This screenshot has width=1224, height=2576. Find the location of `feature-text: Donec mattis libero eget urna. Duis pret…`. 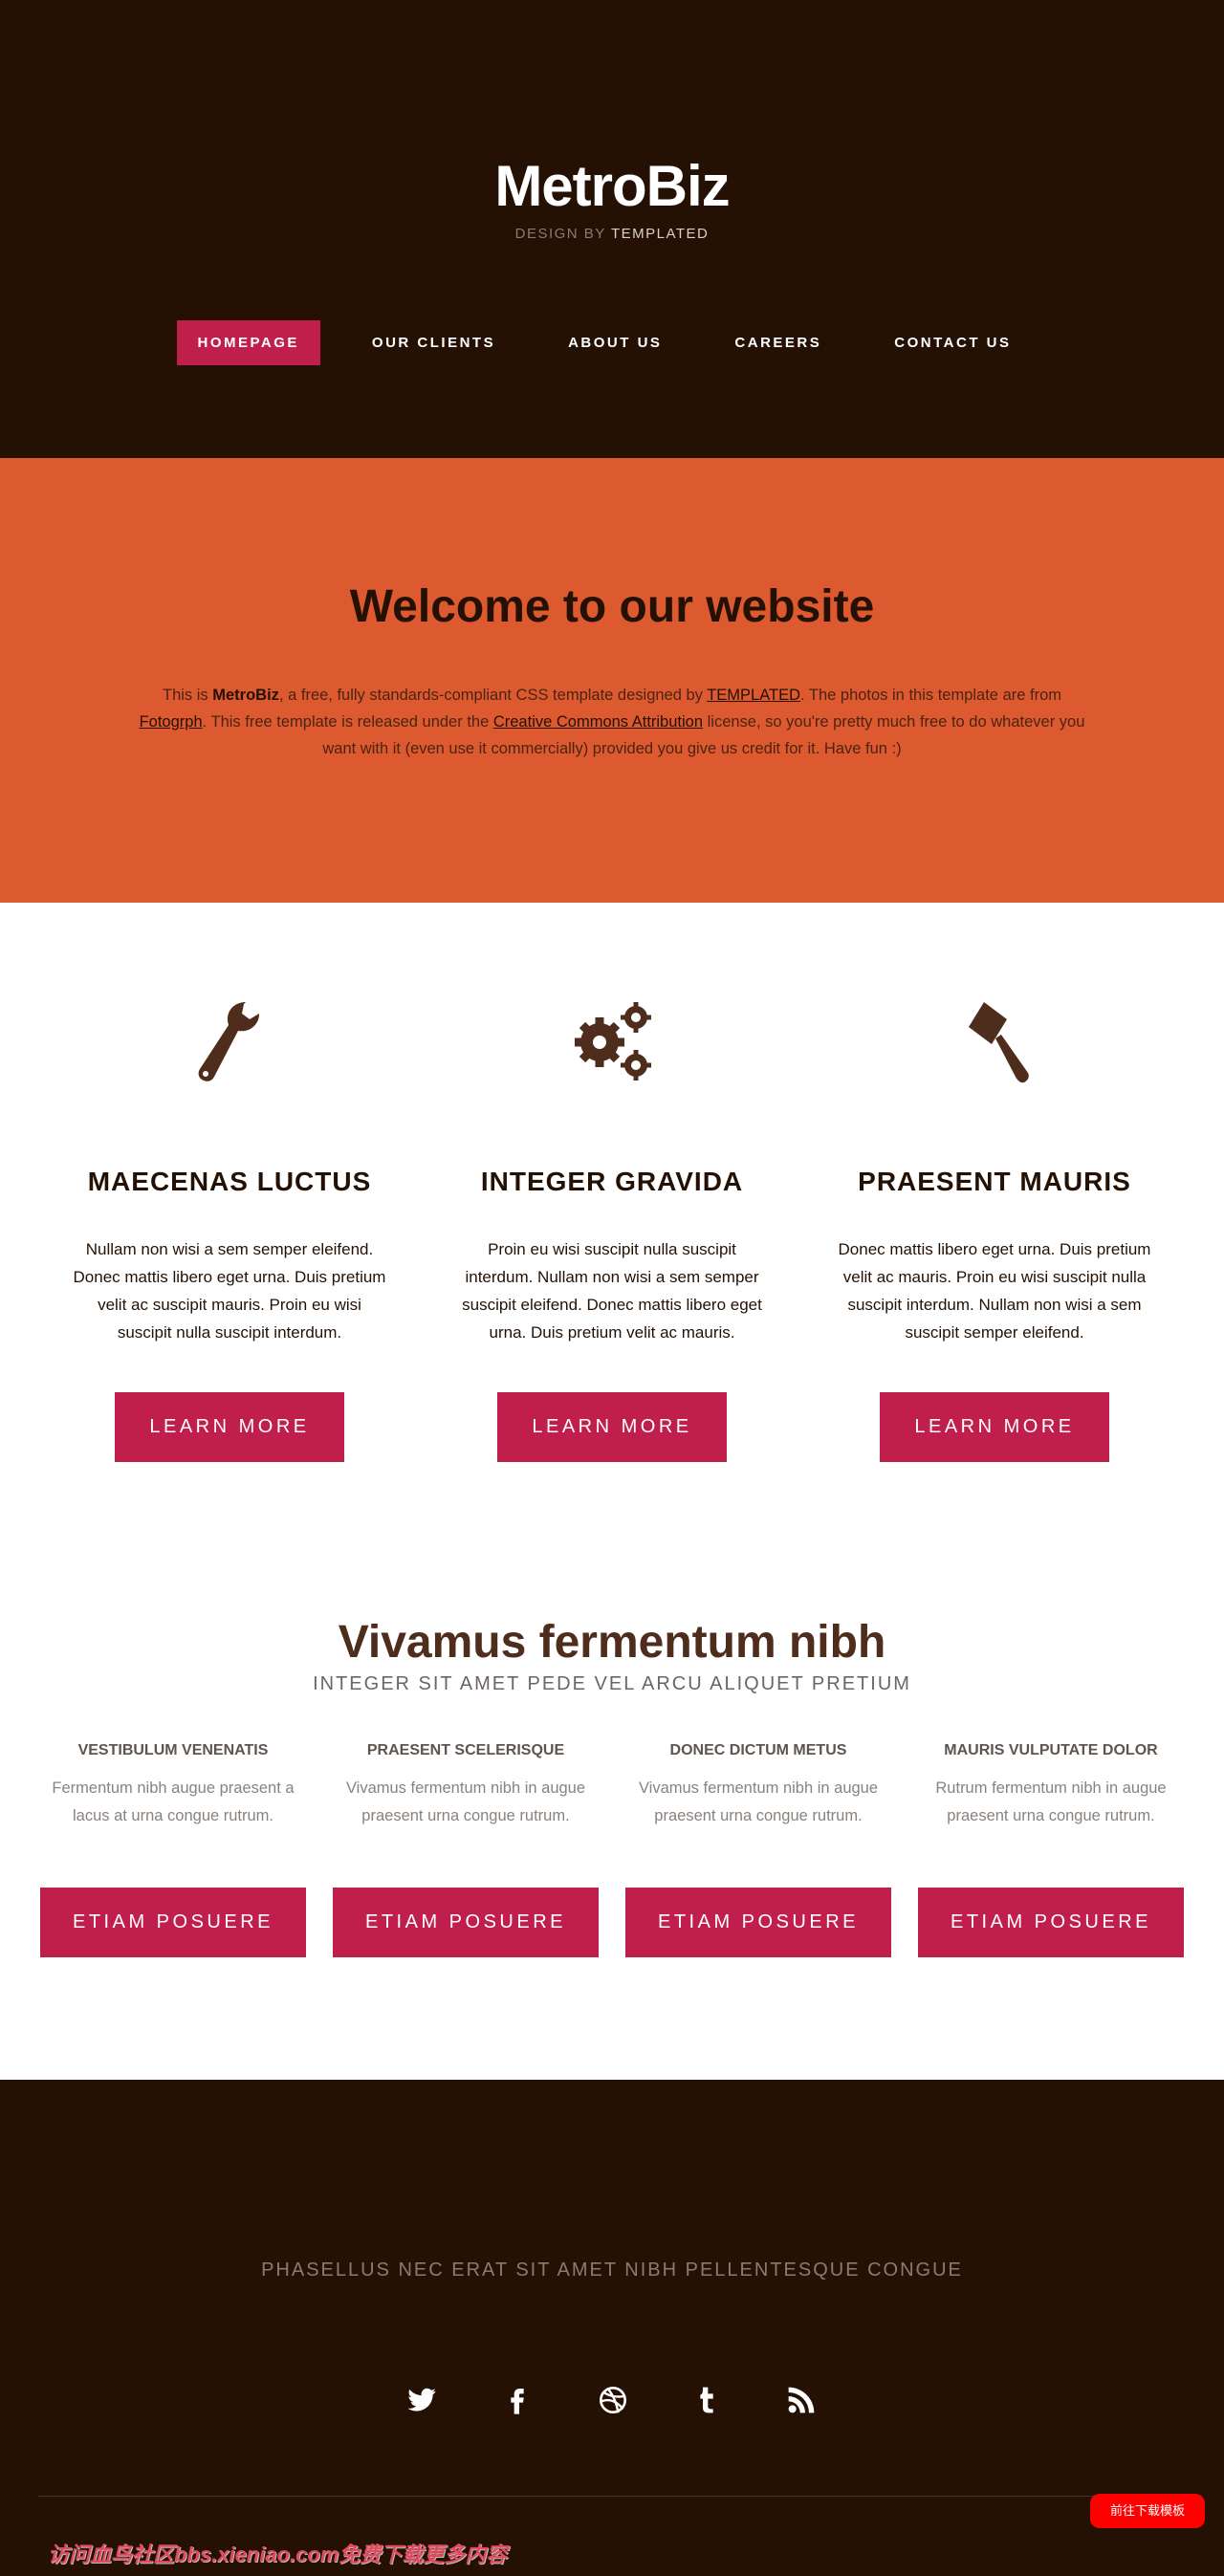

feature-text: Donec mattis libero eget urna. Duis pret… is located at coordinates (994, 1291).